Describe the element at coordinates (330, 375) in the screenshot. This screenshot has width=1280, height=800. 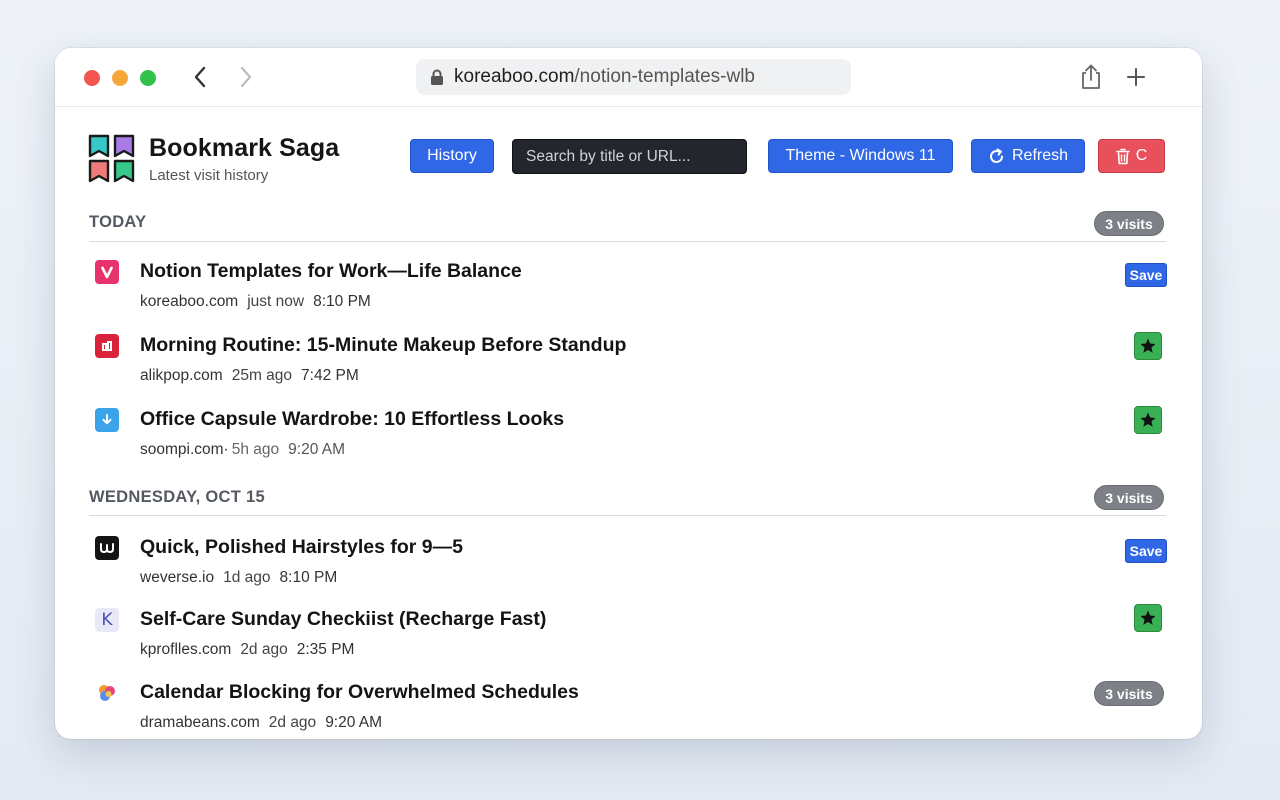
I see `item-time: 7:42 PM` at that location.